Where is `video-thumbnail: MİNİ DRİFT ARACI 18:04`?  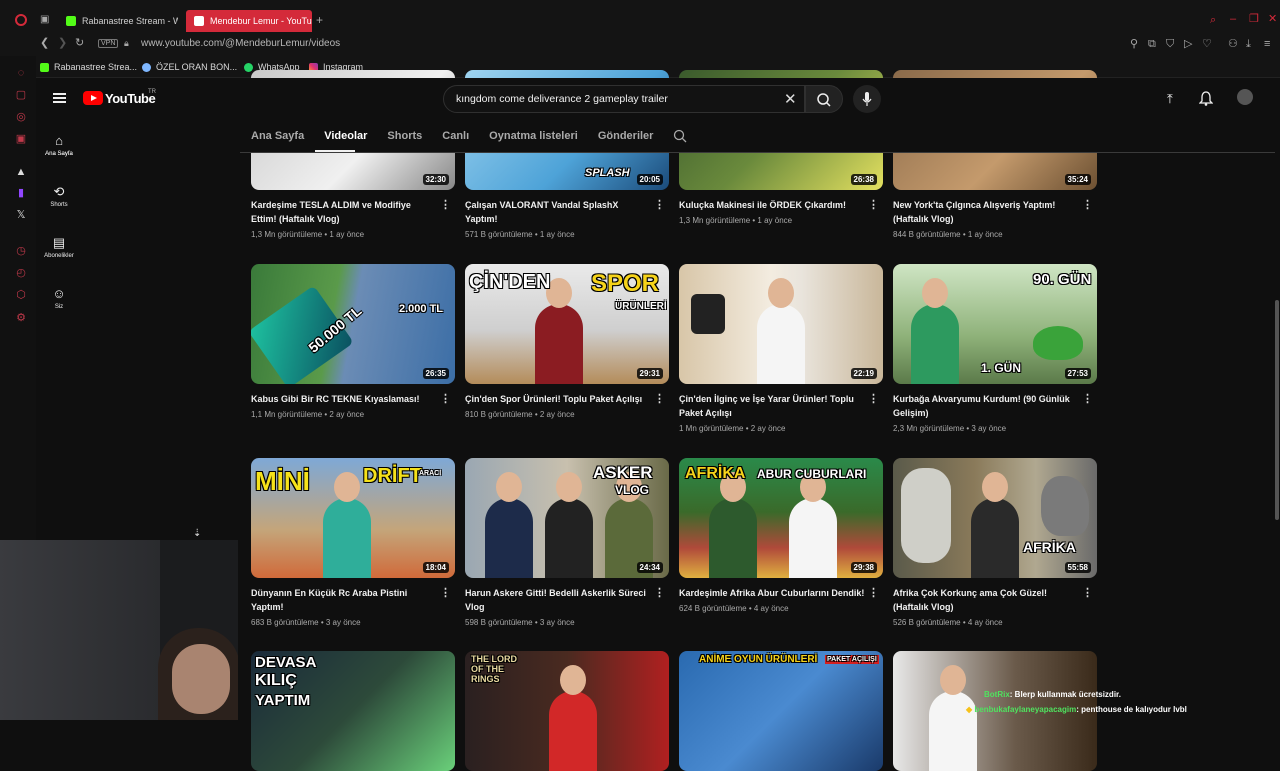 video-thumbnail: MİNİ DRİFT ARACI 18:04 is located at coordinates (353, 518).